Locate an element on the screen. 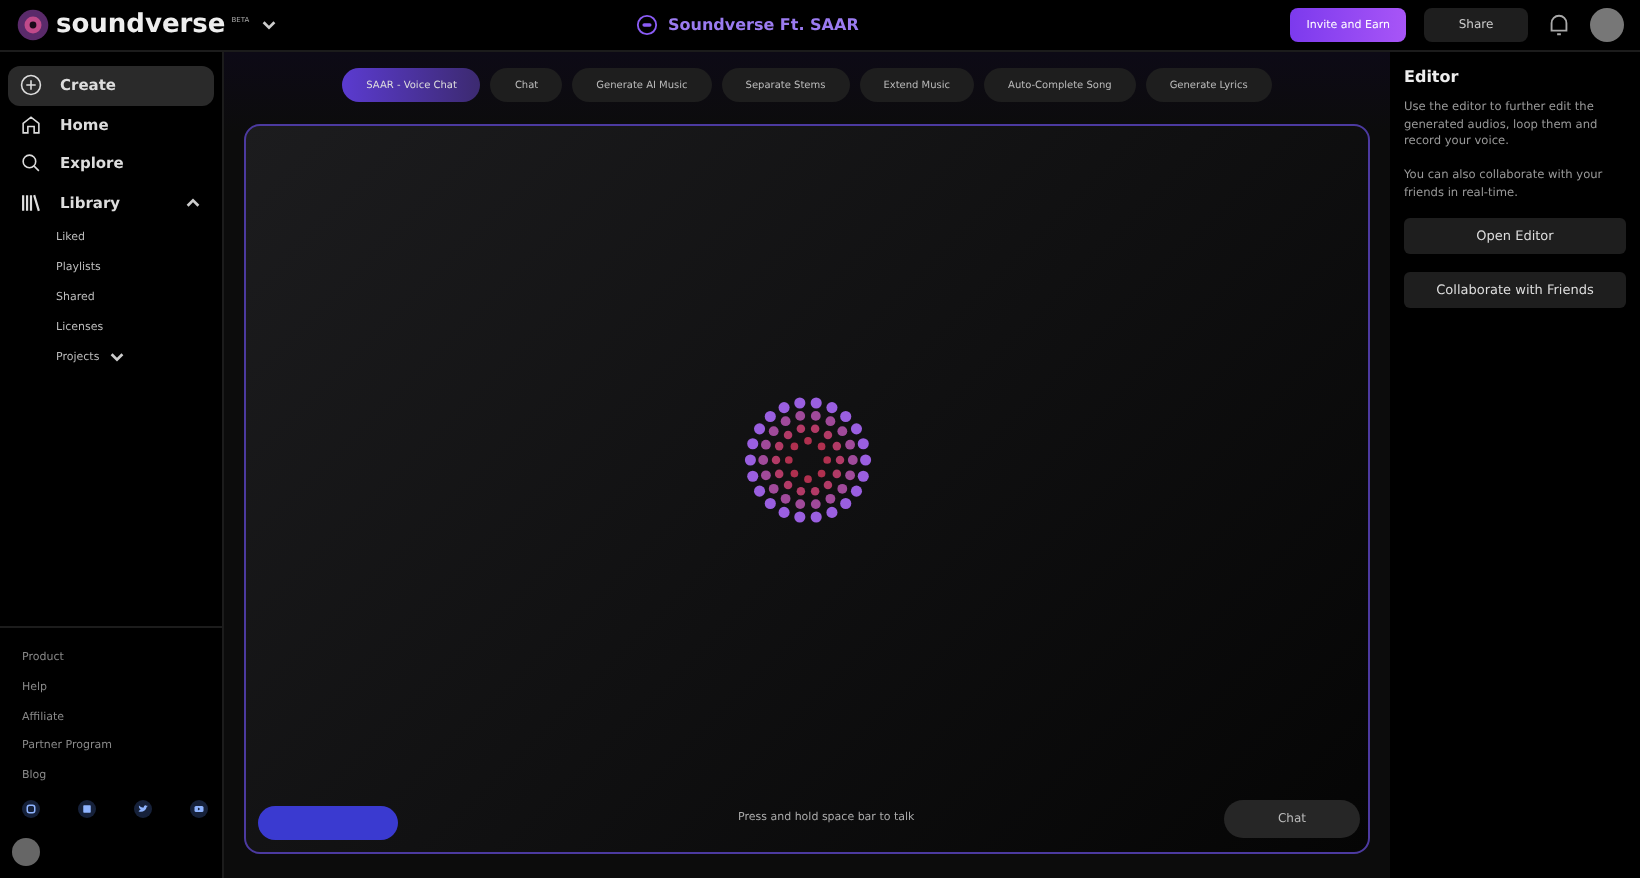  chevron-down-icon is located at coordinates (268, 25).